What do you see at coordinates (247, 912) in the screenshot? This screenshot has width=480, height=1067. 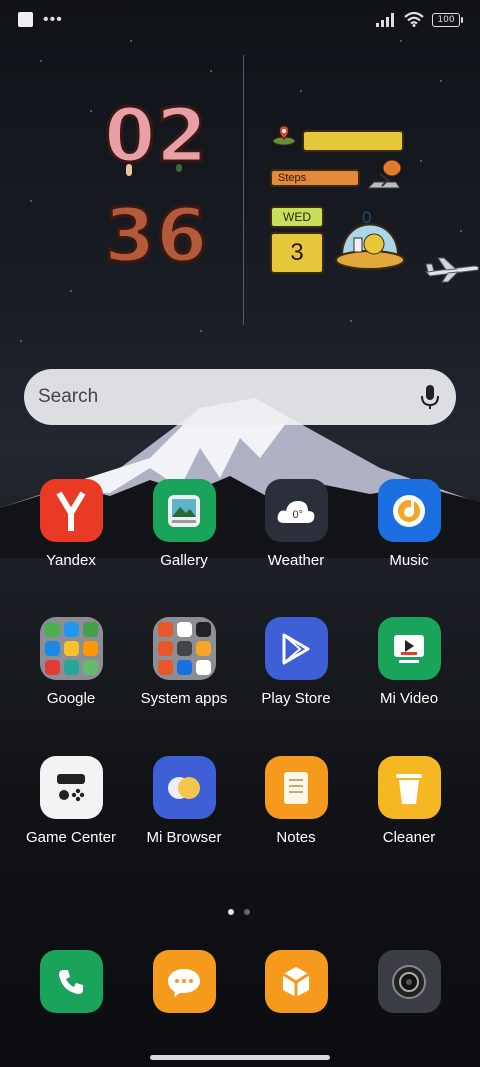 I see `page-dot` at bounding box center [247, 912].